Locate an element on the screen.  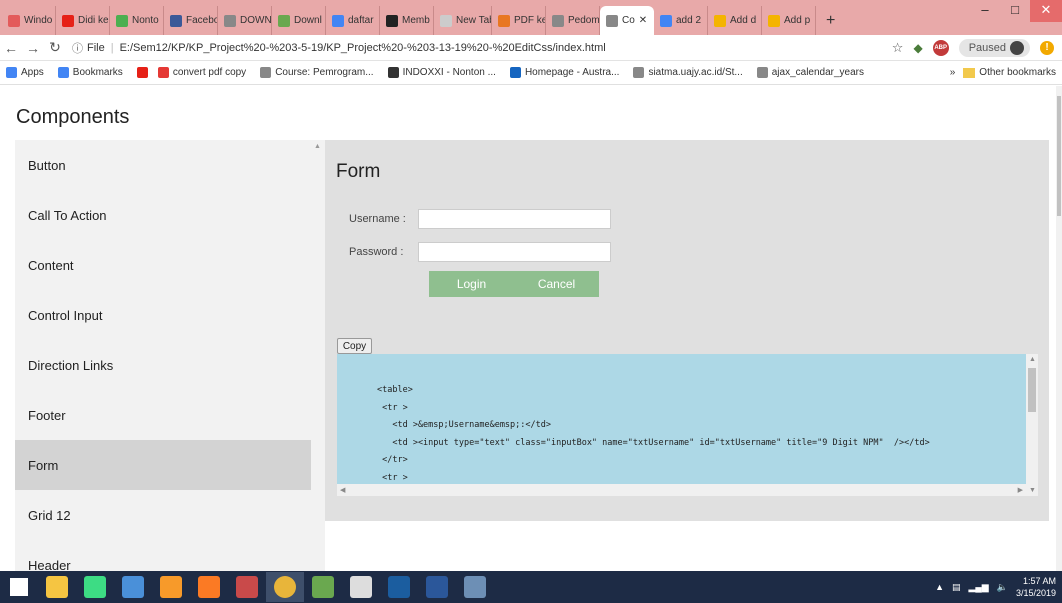
taskbar-steam-icon is located at coordinates (399, 587).